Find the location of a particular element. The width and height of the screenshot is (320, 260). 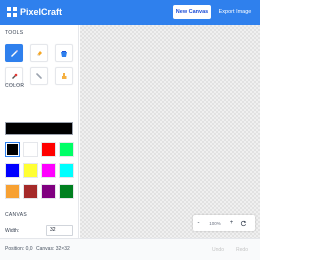

swatch-dark-green is located at coordinates (66, 191).